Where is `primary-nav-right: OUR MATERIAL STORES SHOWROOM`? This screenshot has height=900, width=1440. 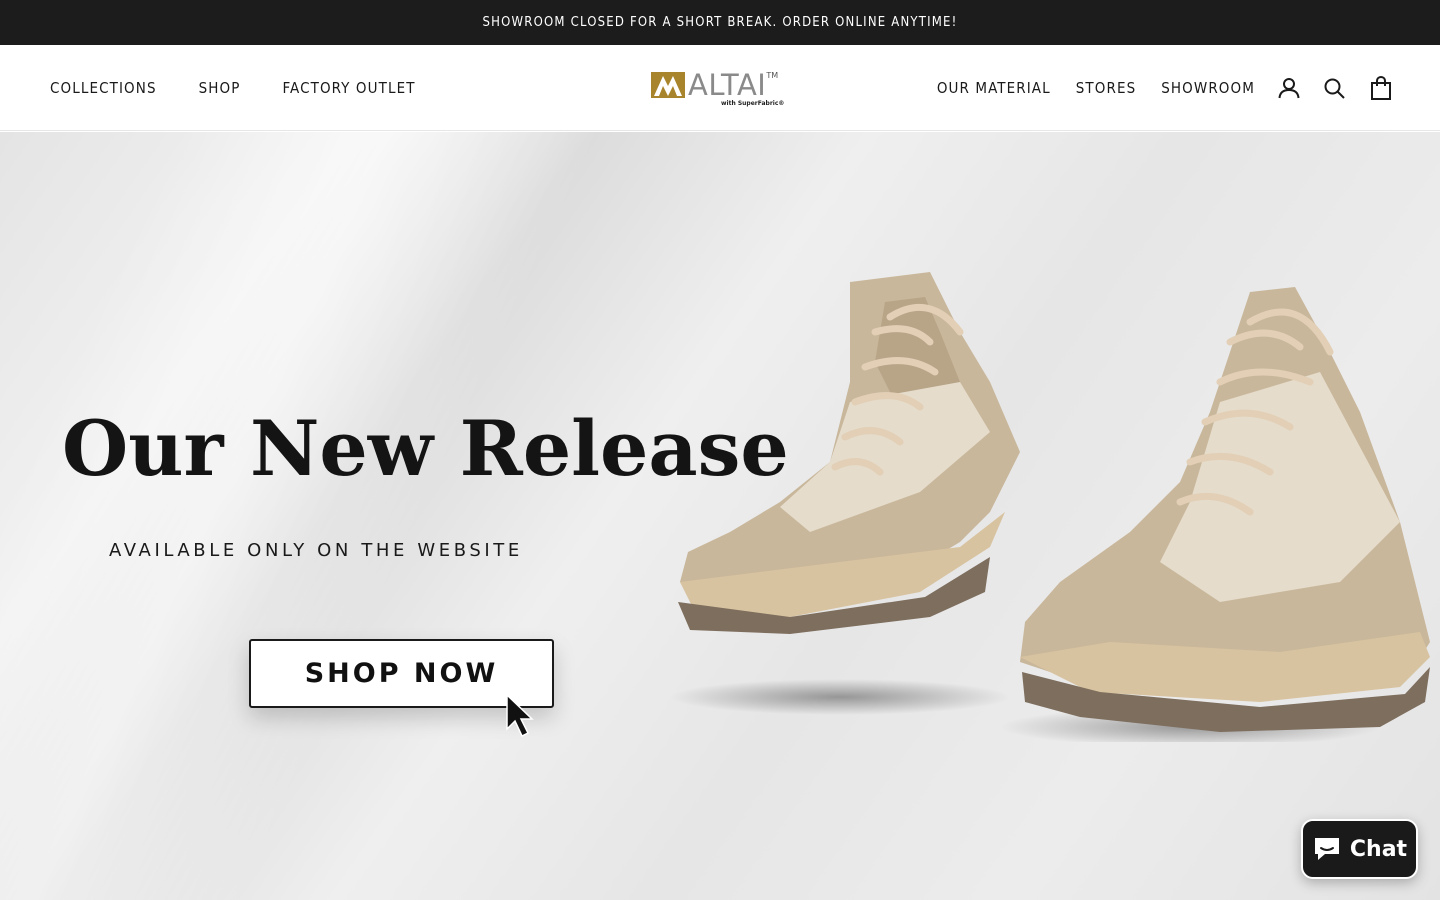
primary-nav-right: OUR MATERIAL STORES SHOWROOM is located at coordinates (1096, 88).